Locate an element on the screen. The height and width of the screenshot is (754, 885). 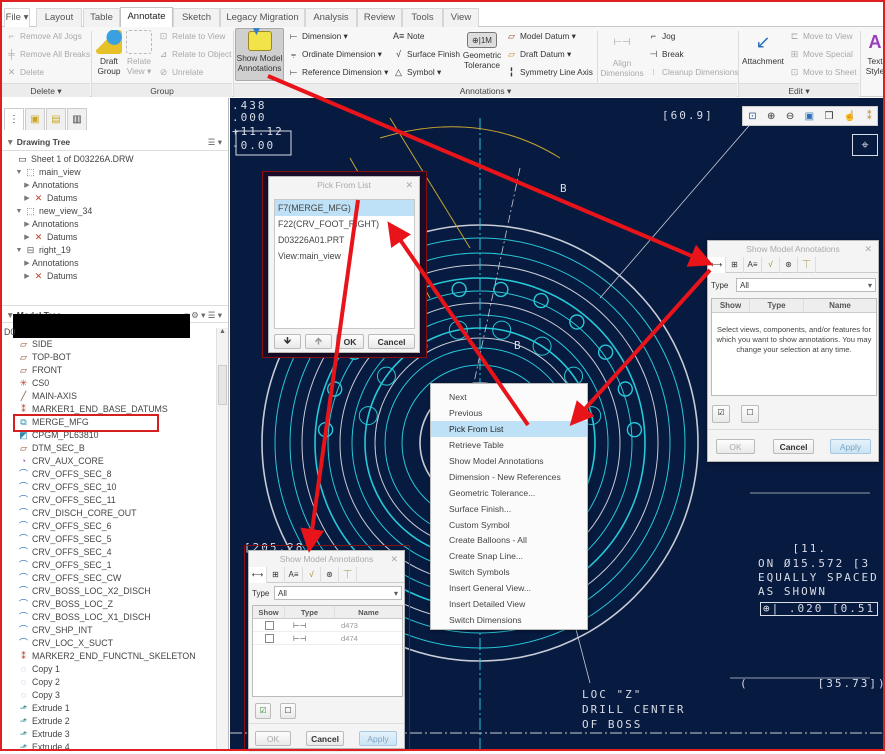
tab-annotate: Annotate is located at coordinates (146, 17).